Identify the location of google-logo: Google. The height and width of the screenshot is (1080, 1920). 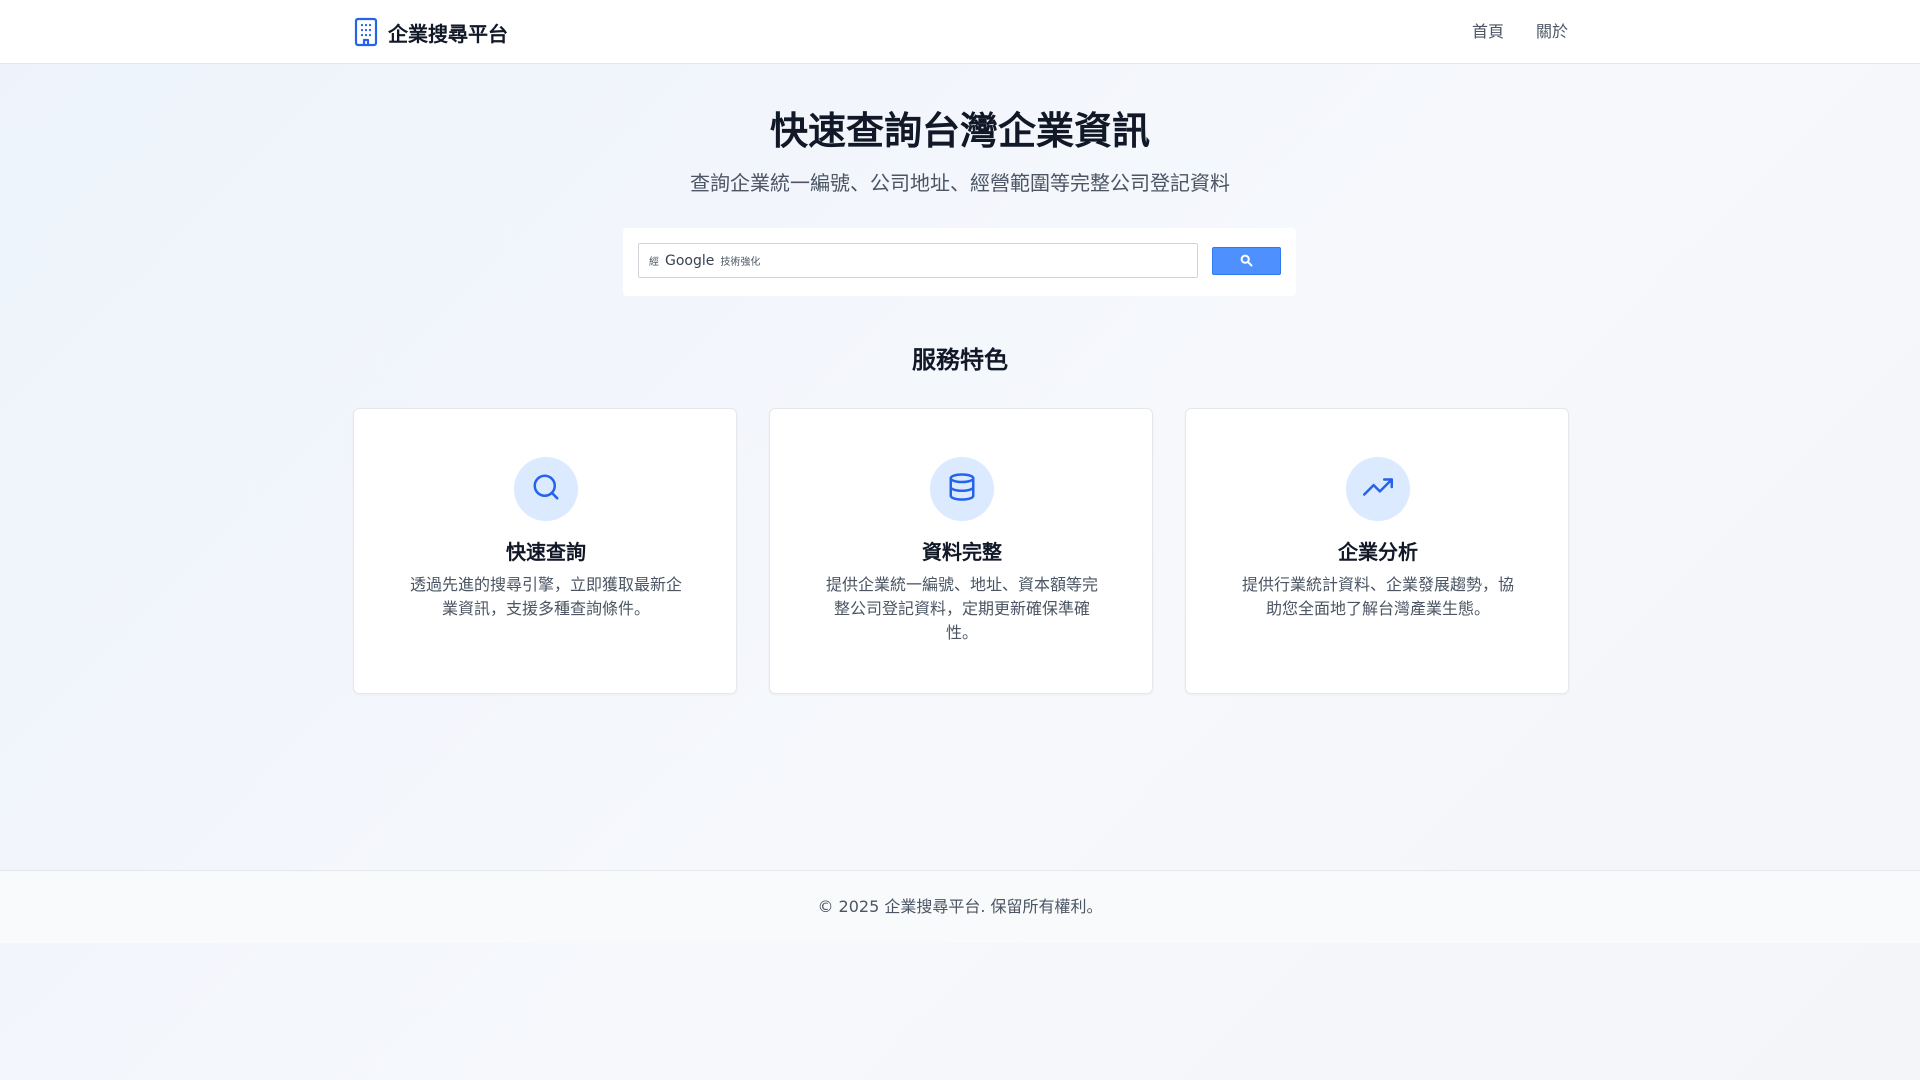
(690, 260).